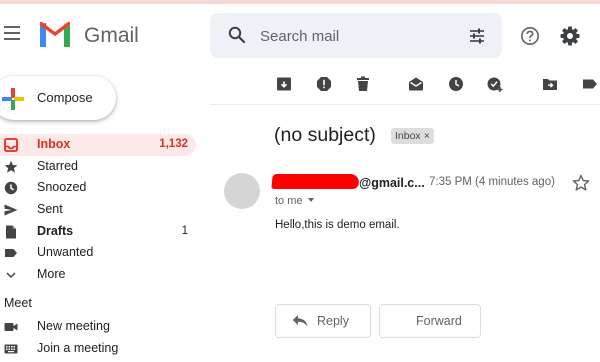 The image size is (600, 362). Describe the element at coordinates (289, 201) in the screenshot. I see `recipient-text: to me` at that location.